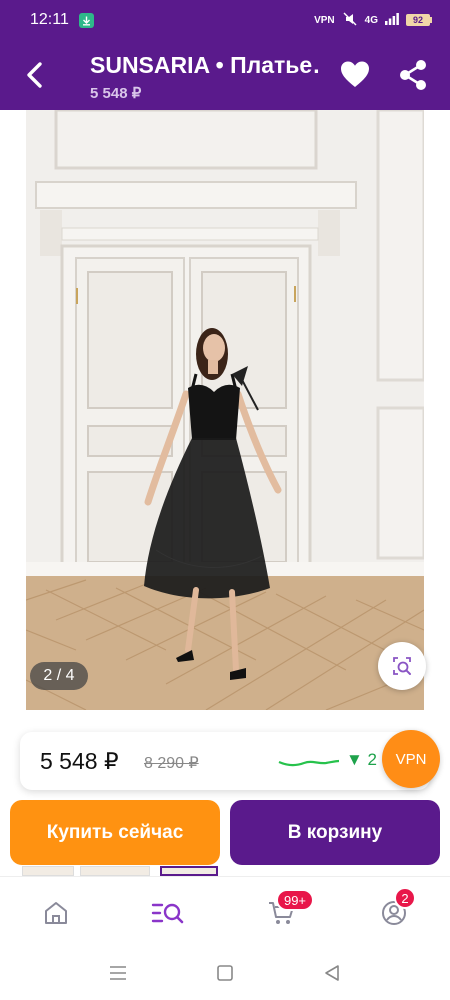  What do you see at coordinates (350, 20) in the screenshot?
I see `mute-icon` at bounding box center [350, 20].